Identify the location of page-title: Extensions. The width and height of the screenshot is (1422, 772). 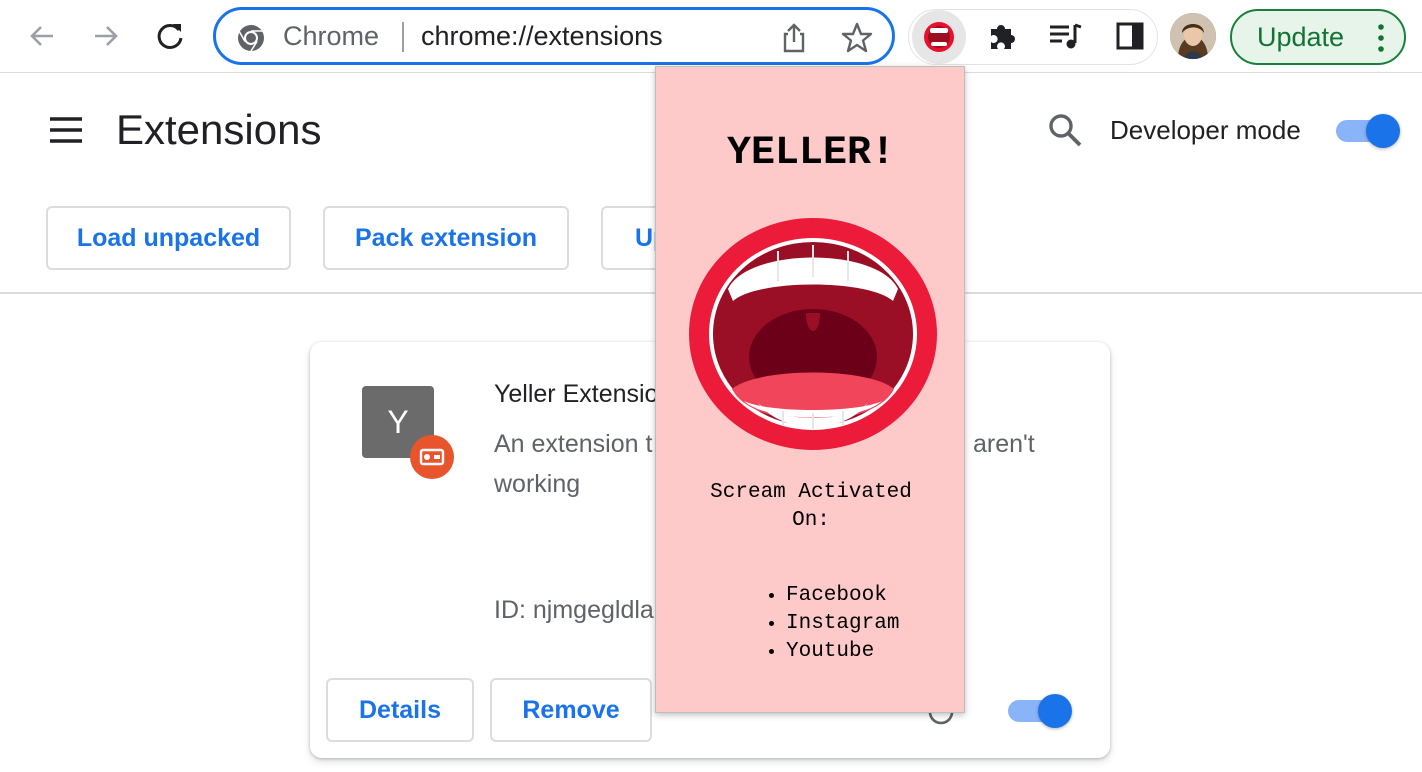
(219, 129).